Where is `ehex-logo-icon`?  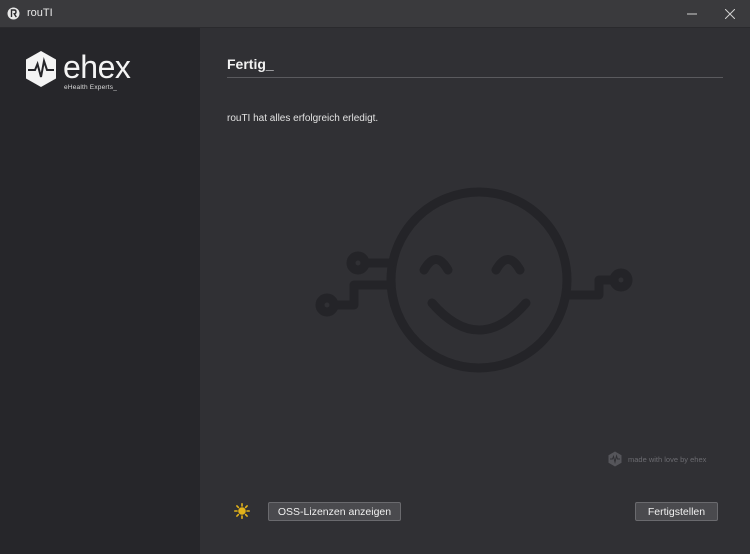
ehex-logo-icon is located at coordinates (41, 69).